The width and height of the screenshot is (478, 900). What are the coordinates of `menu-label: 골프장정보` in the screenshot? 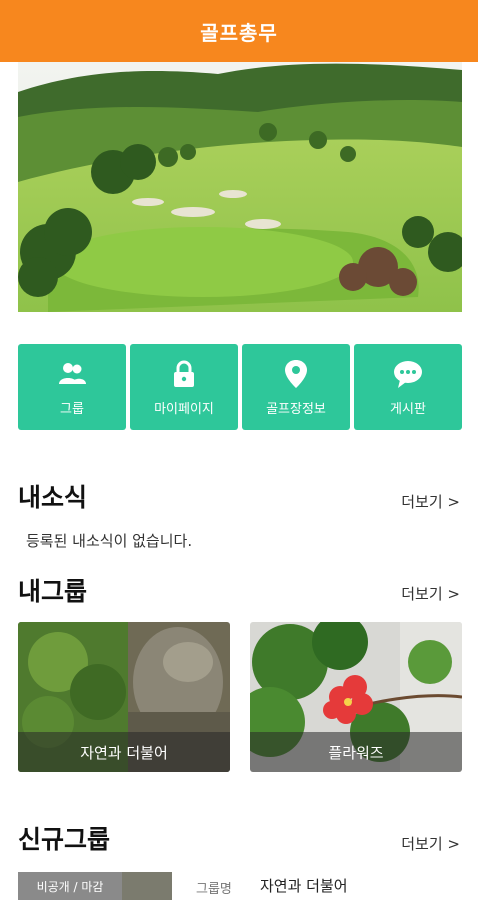 It's located at (296, 409).